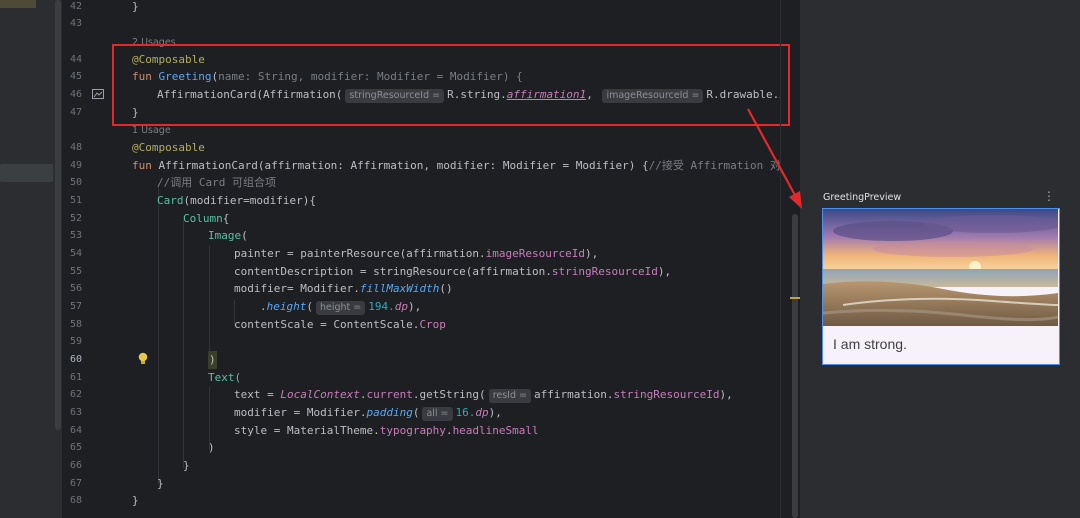 The width and height of the screenshot is (1080, 518). Describe the element at coordinates (795, 298) in the screenshot. I see `warning-marker` at that location.